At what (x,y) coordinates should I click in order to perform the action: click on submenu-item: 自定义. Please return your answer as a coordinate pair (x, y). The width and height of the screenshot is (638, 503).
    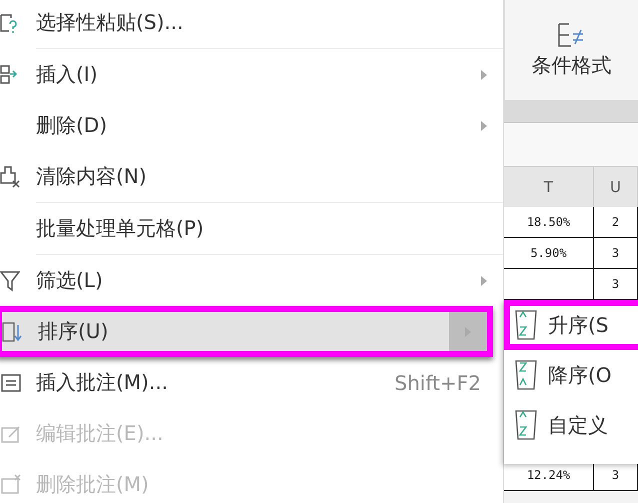
    Looking at the image, I should click on (571, 425).